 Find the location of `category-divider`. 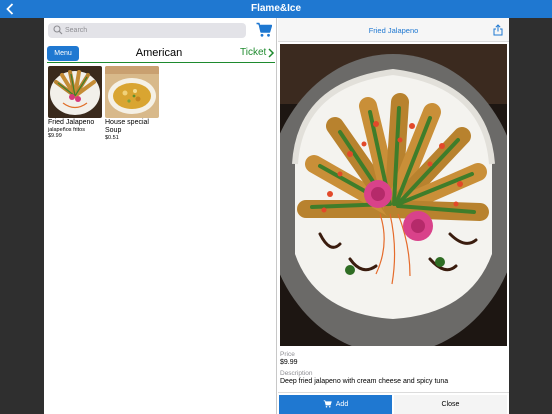

category-divider is located at coordinates (161, 62).